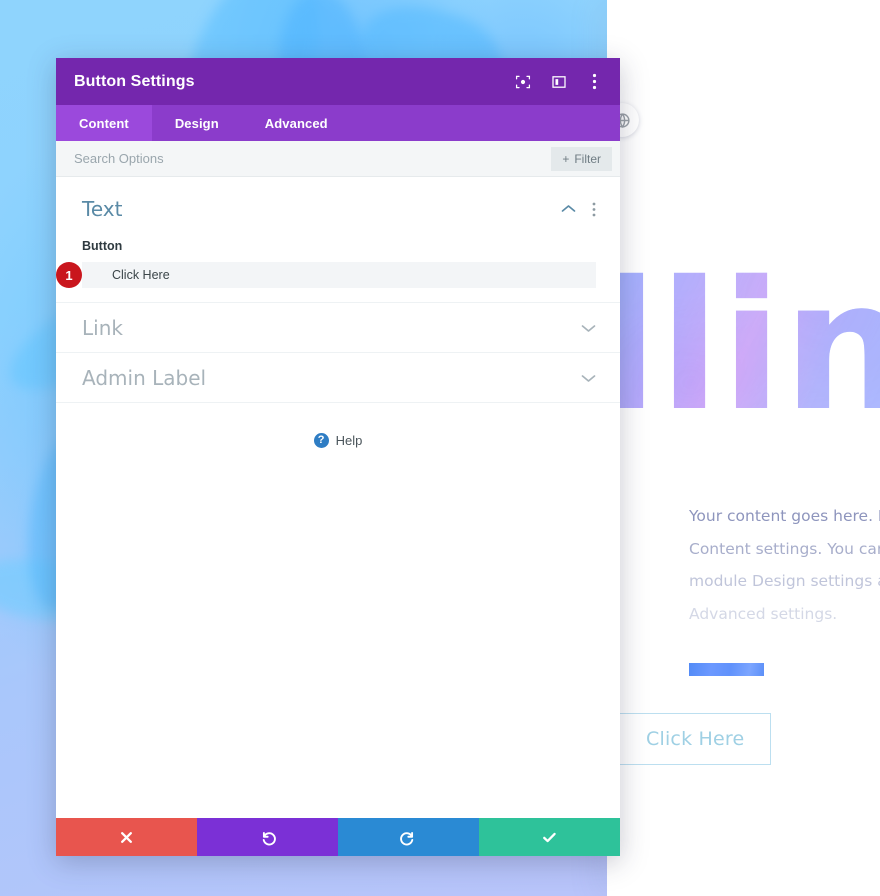  I want to click on undo-button, so click(267, 837).